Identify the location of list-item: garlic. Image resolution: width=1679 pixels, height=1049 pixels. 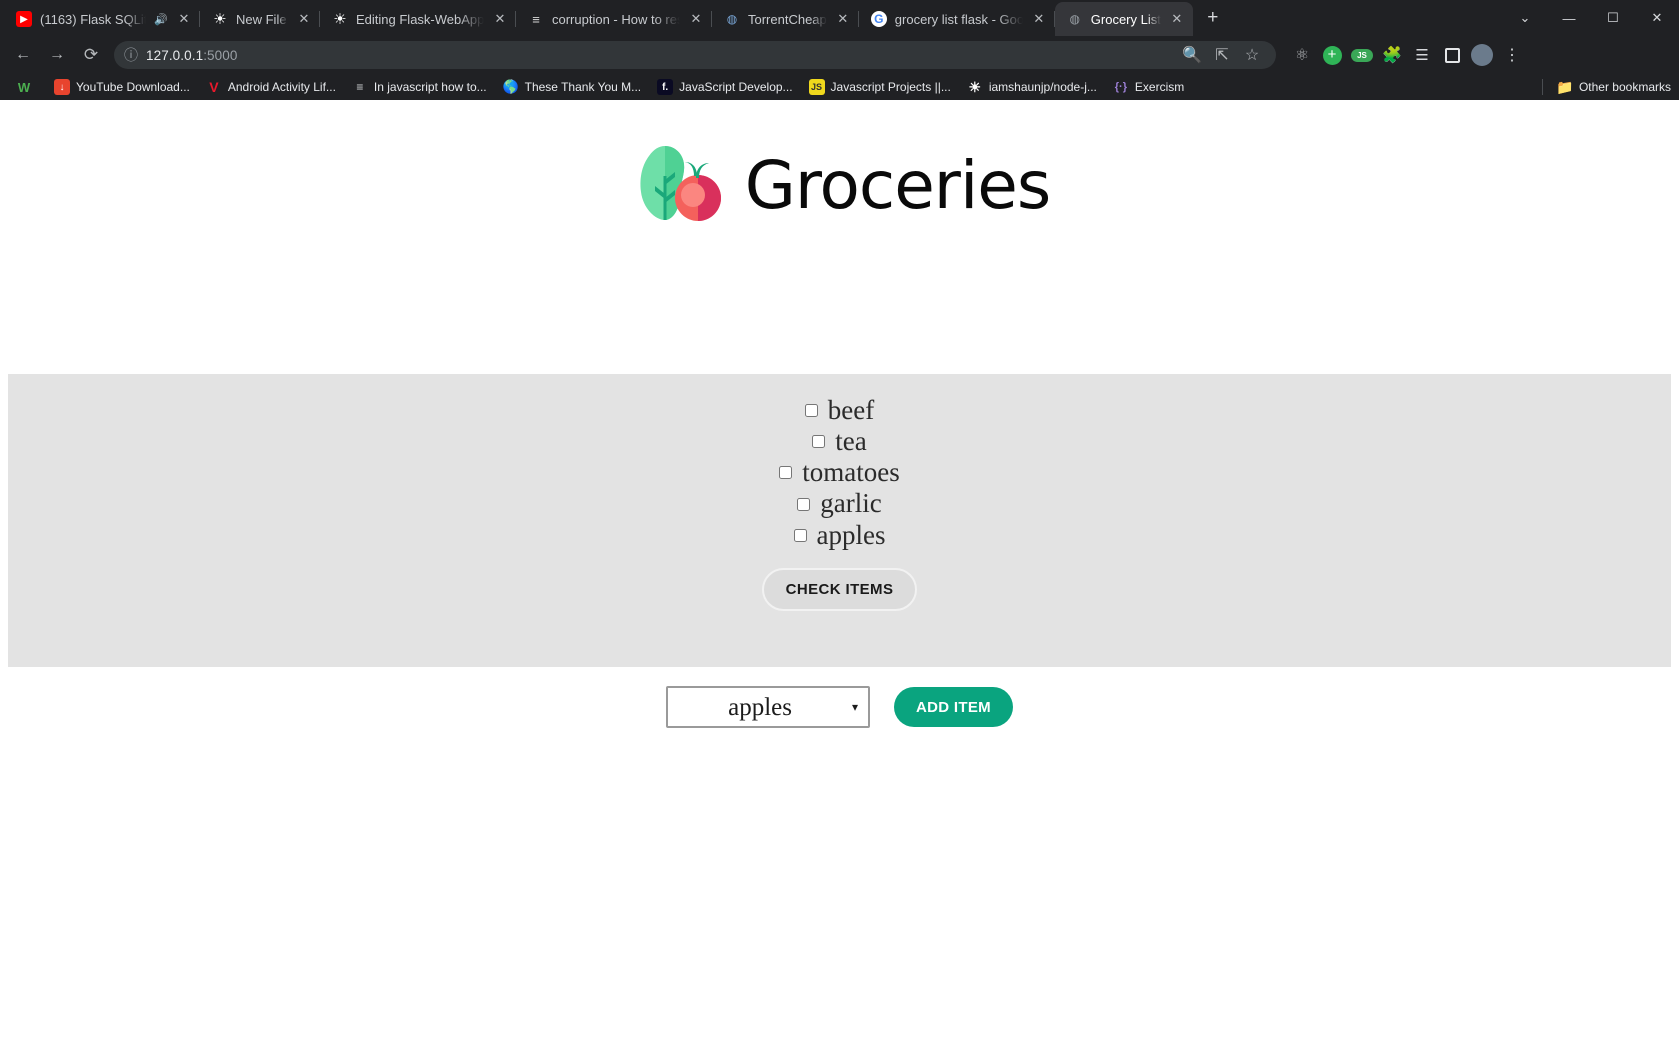
(839, 503).